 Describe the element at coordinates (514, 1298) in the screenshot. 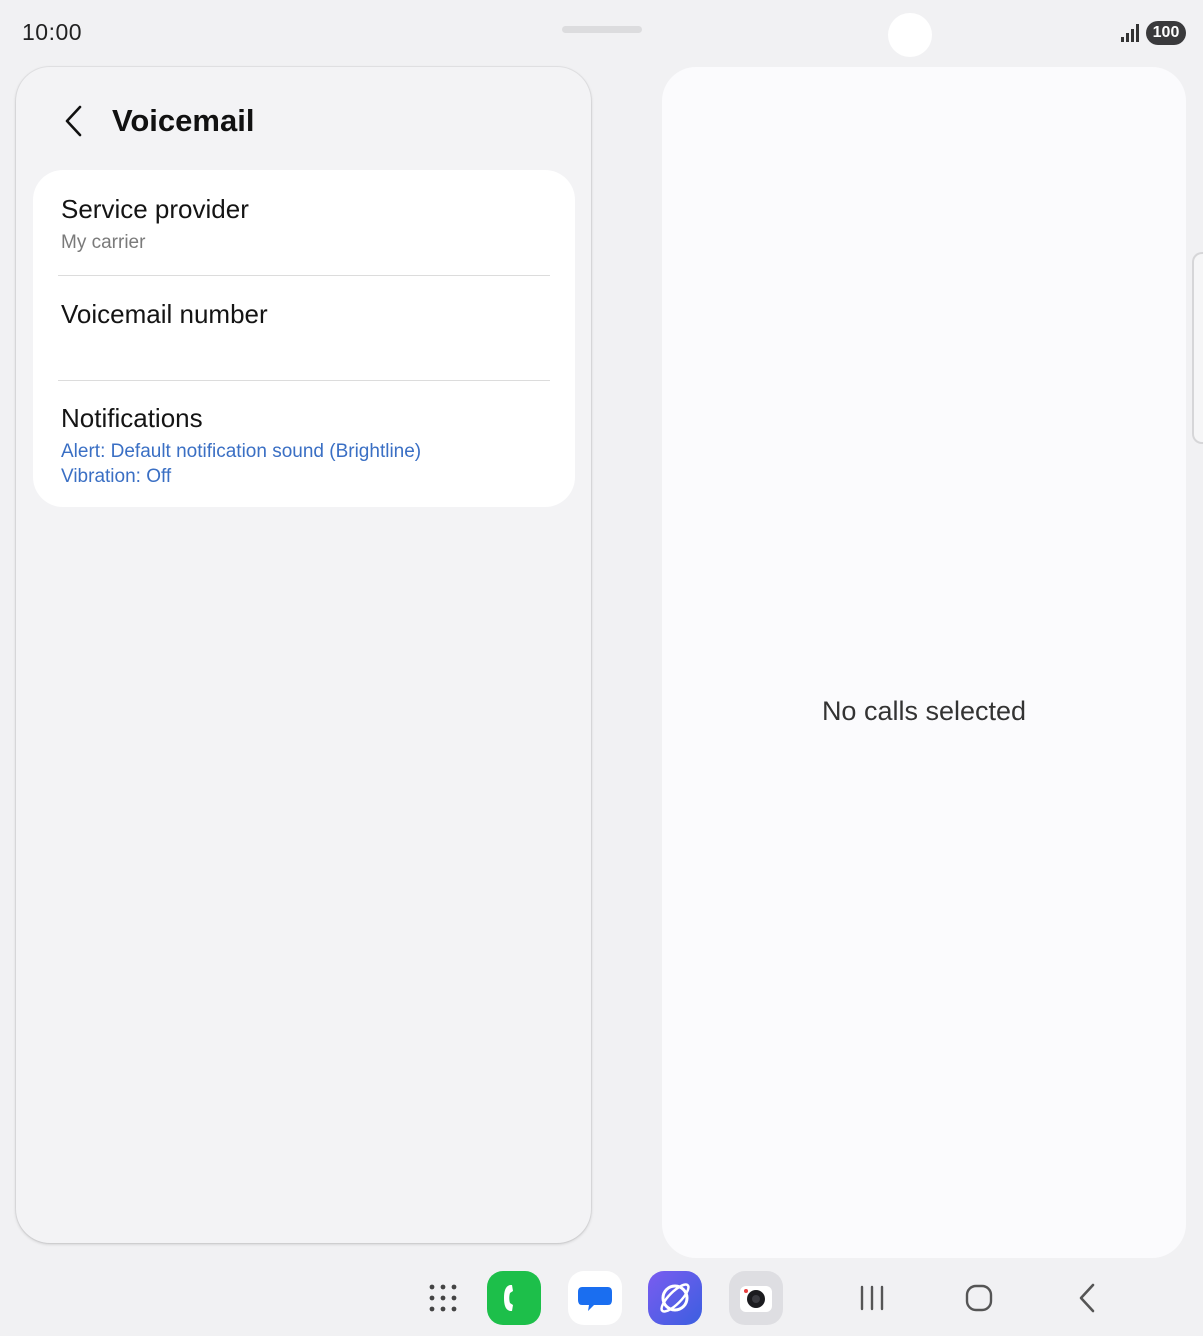

I see `phone-app-button` at that location.